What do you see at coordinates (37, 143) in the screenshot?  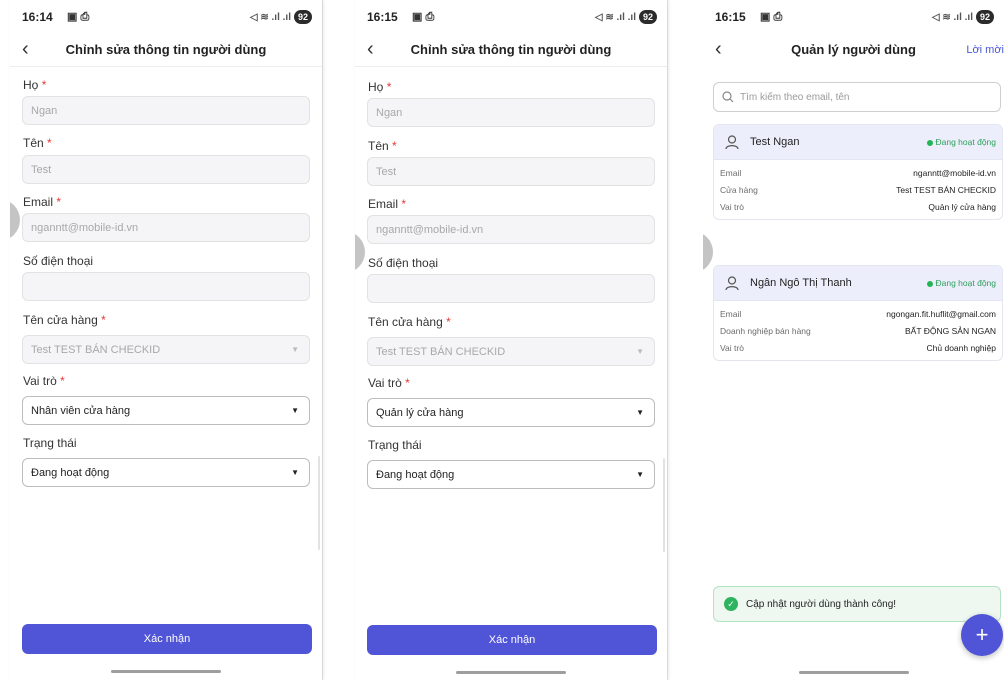 I see `ten-label: Tên *` at bounding box center [37, 143].